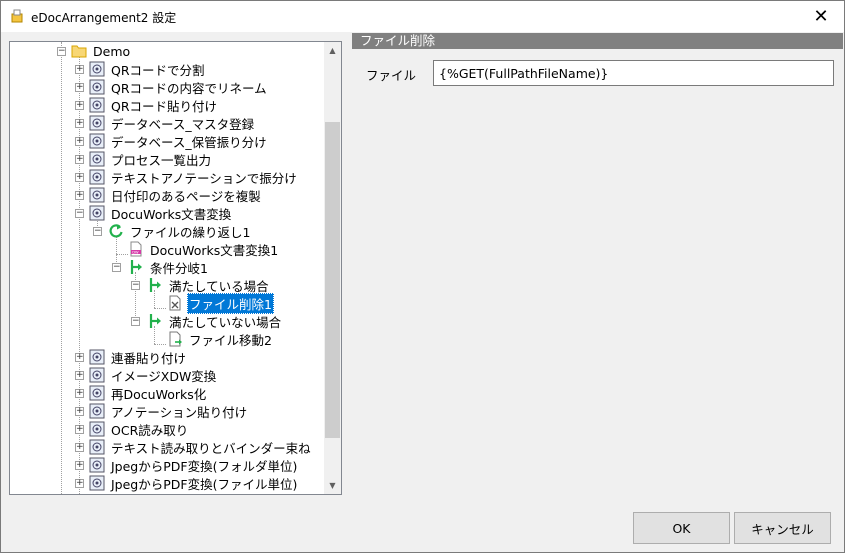 Image resolution: width=845 pixels, height=553 pixels. What do you see at coordinates (148, 393) in the screenshot?
I see `tree-item: 再DocuWorks化` at bounding box center [148, 393].